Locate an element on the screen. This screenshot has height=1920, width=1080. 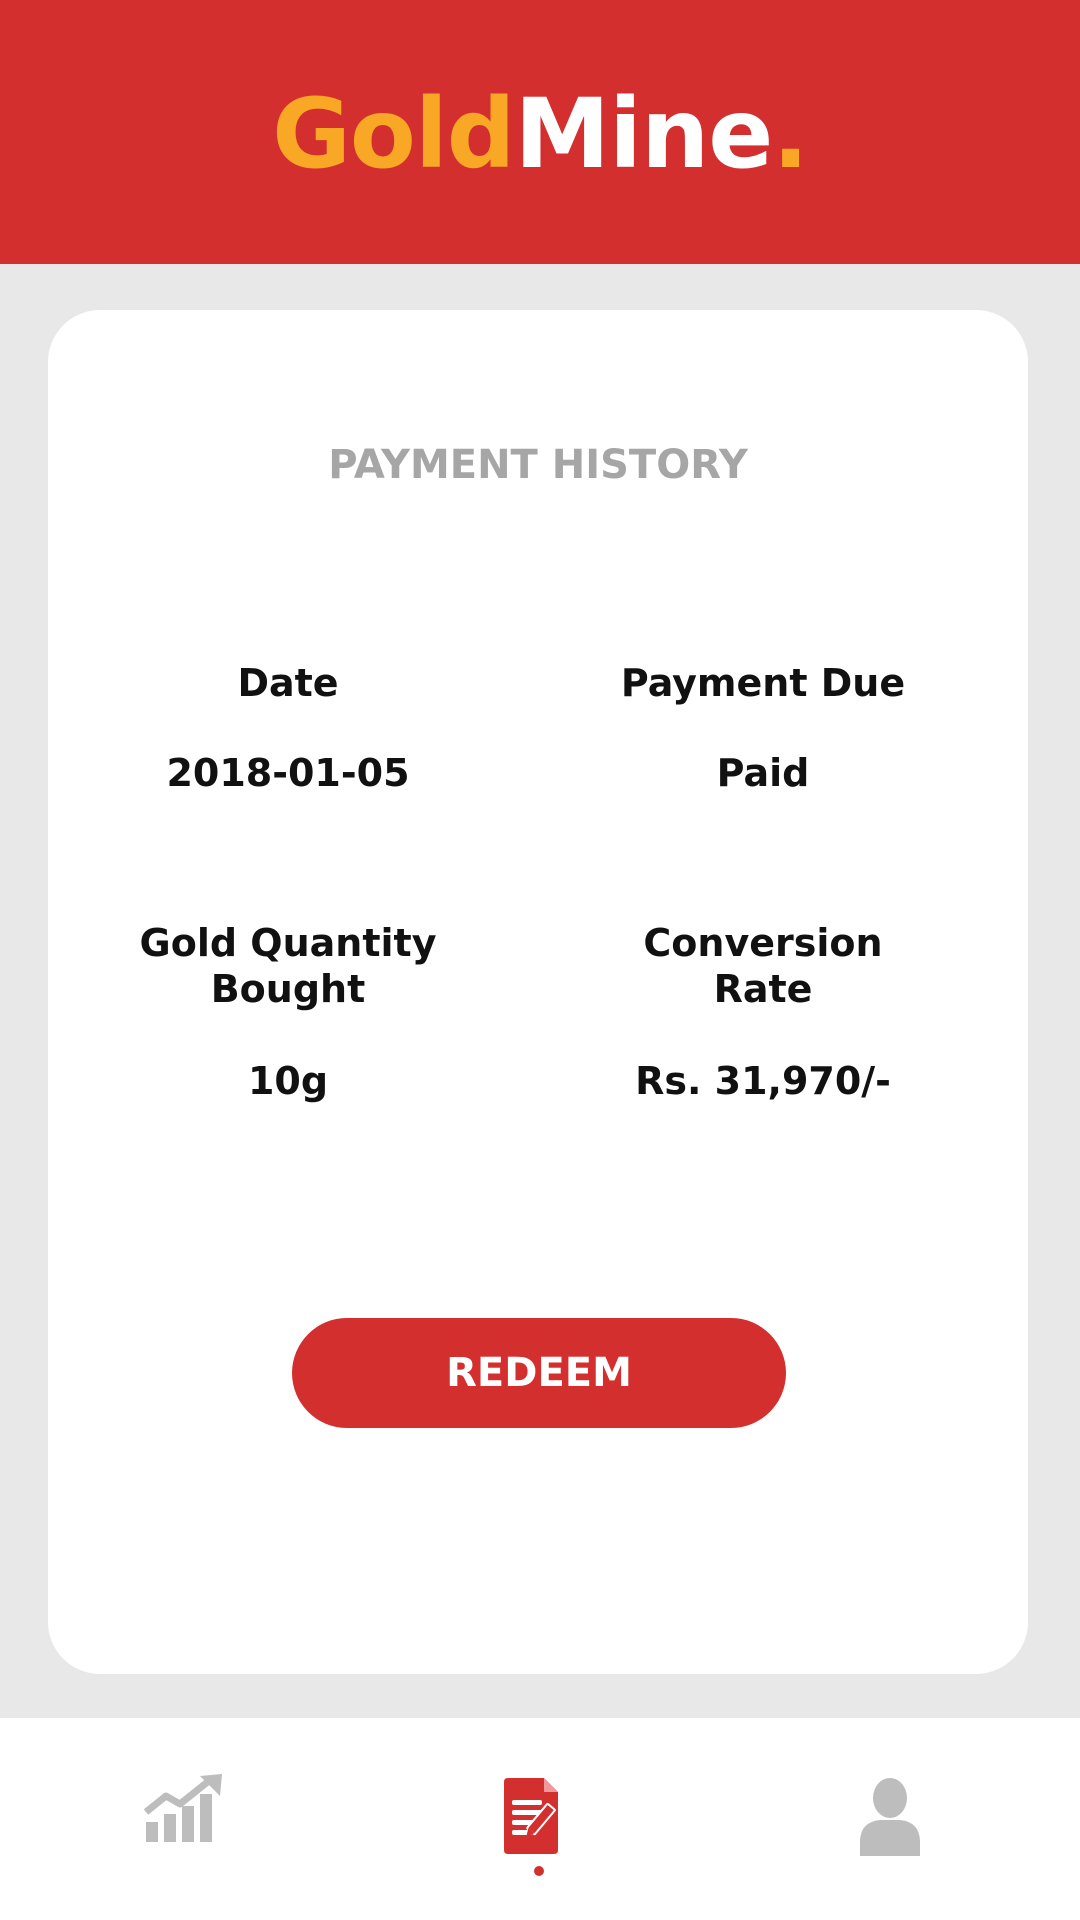
nav-item-history is located at coordinates (541, 1819).